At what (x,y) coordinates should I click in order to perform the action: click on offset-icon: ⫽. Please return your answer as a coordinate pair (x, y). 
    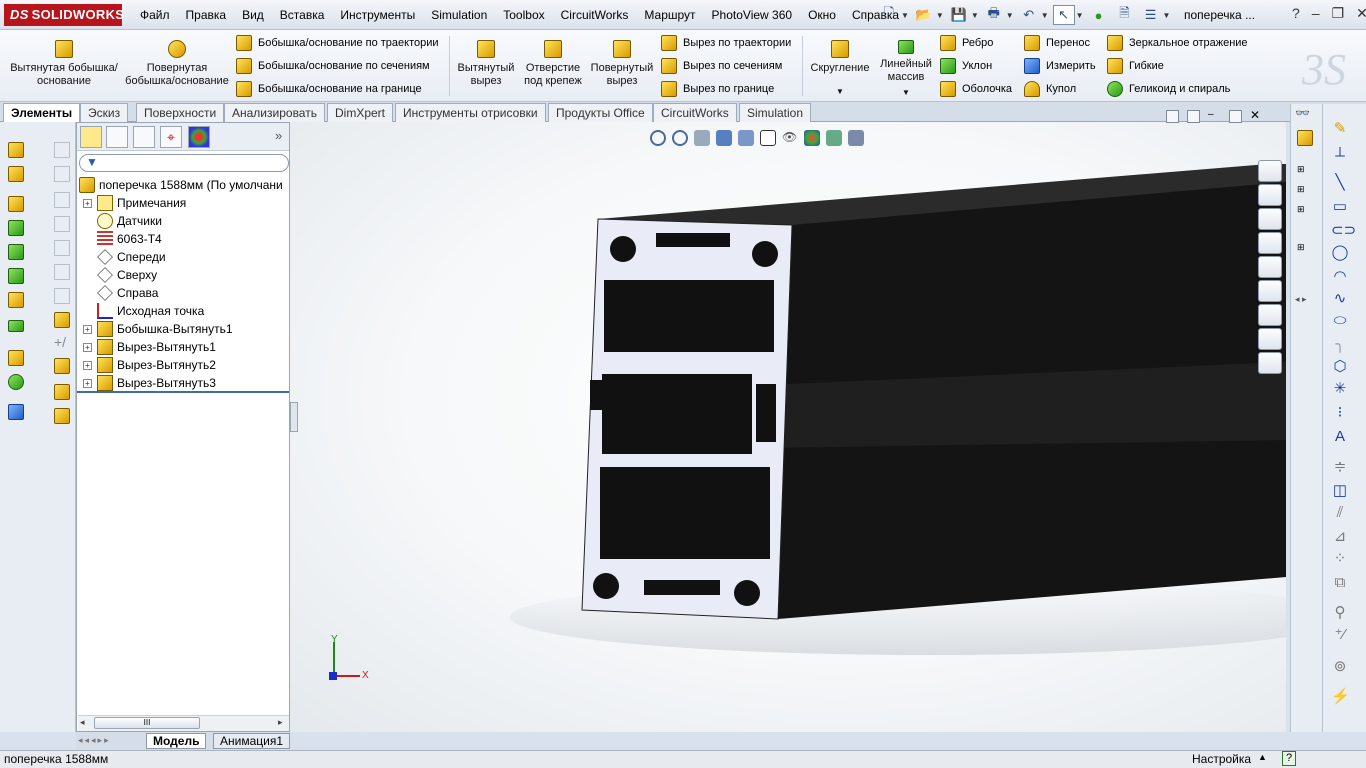
    Looking at the image, I should click on (1340, 513).